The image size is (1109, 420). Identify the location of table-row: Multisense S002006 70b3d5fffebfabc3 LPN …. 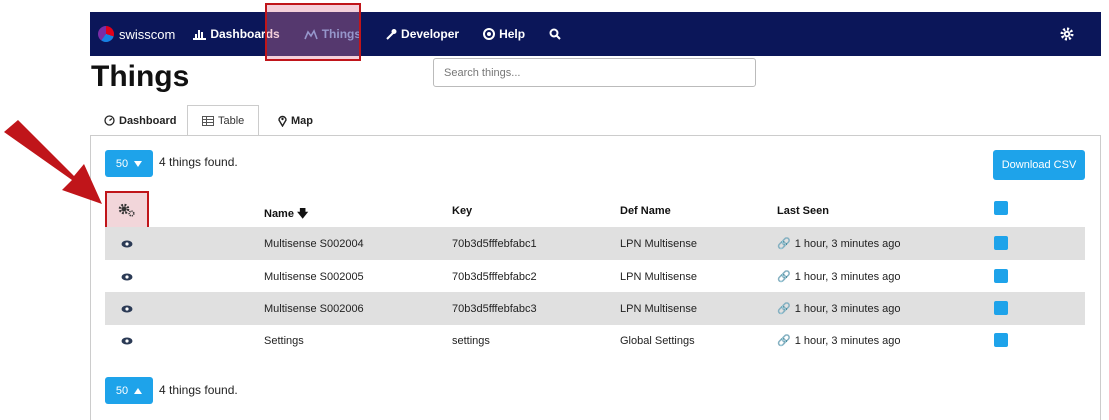
(595, 308).